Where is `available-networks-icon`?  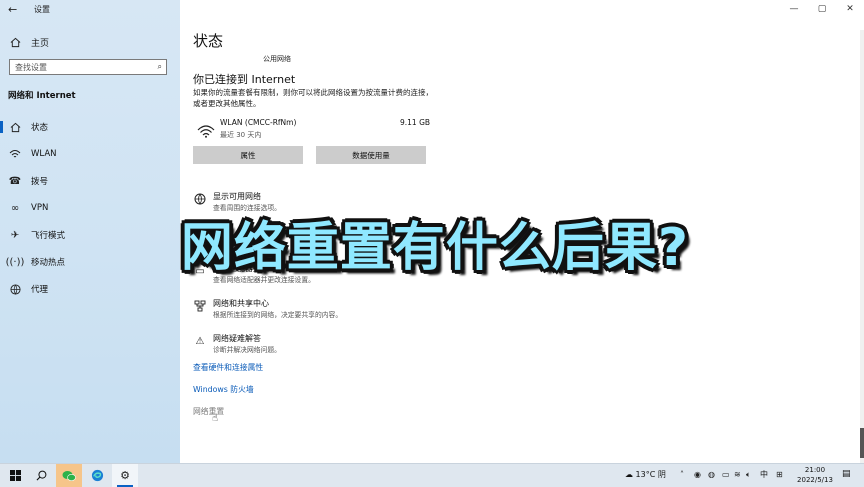
available-networks-icon is located at coordinates (200, 199).